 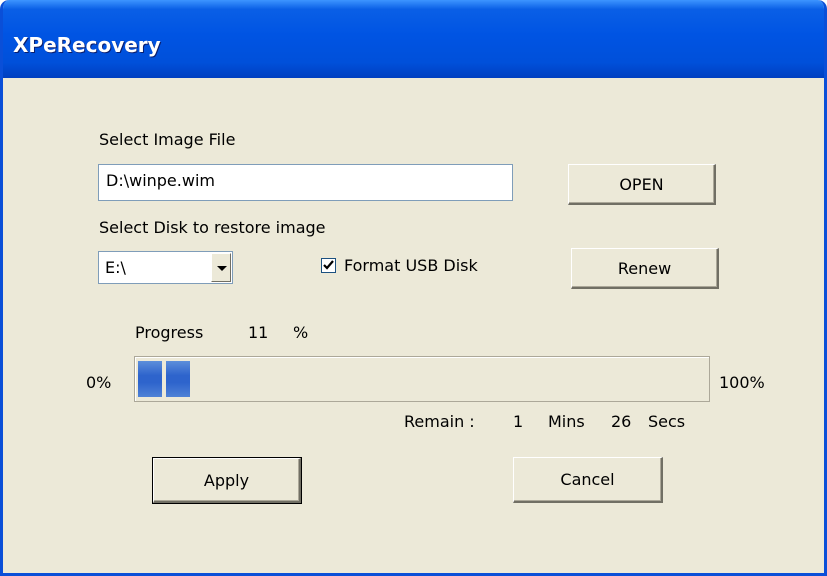 What do you see at coordinates (645, 268) in the screenshot?
I see `renew-button: Renew` at bounding box center [645, 268].